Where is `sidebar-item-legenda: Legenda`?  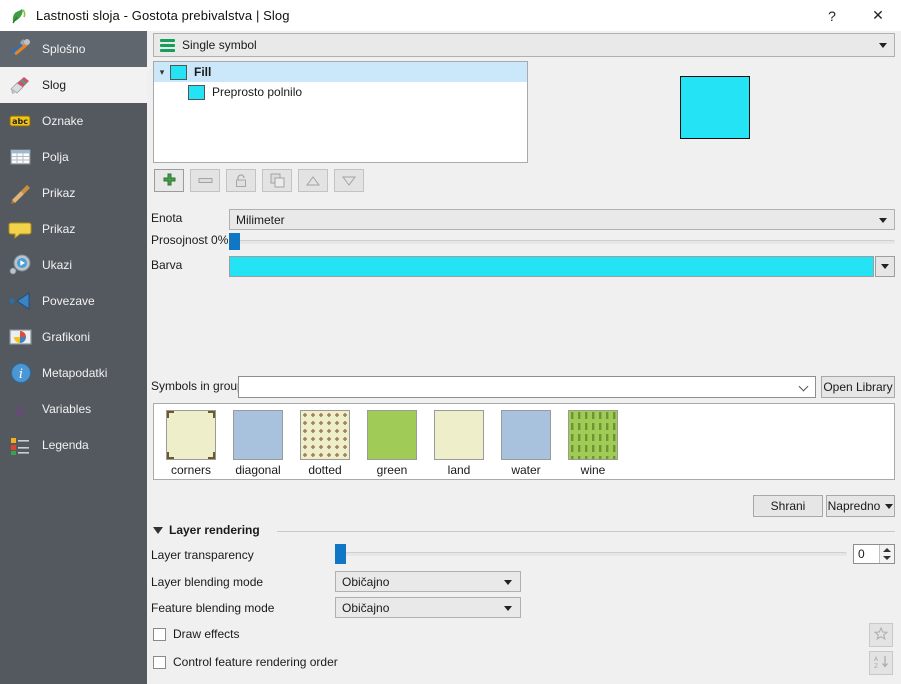 sidebar-item-legenda: Legenda is located at coordinates (73, 445).